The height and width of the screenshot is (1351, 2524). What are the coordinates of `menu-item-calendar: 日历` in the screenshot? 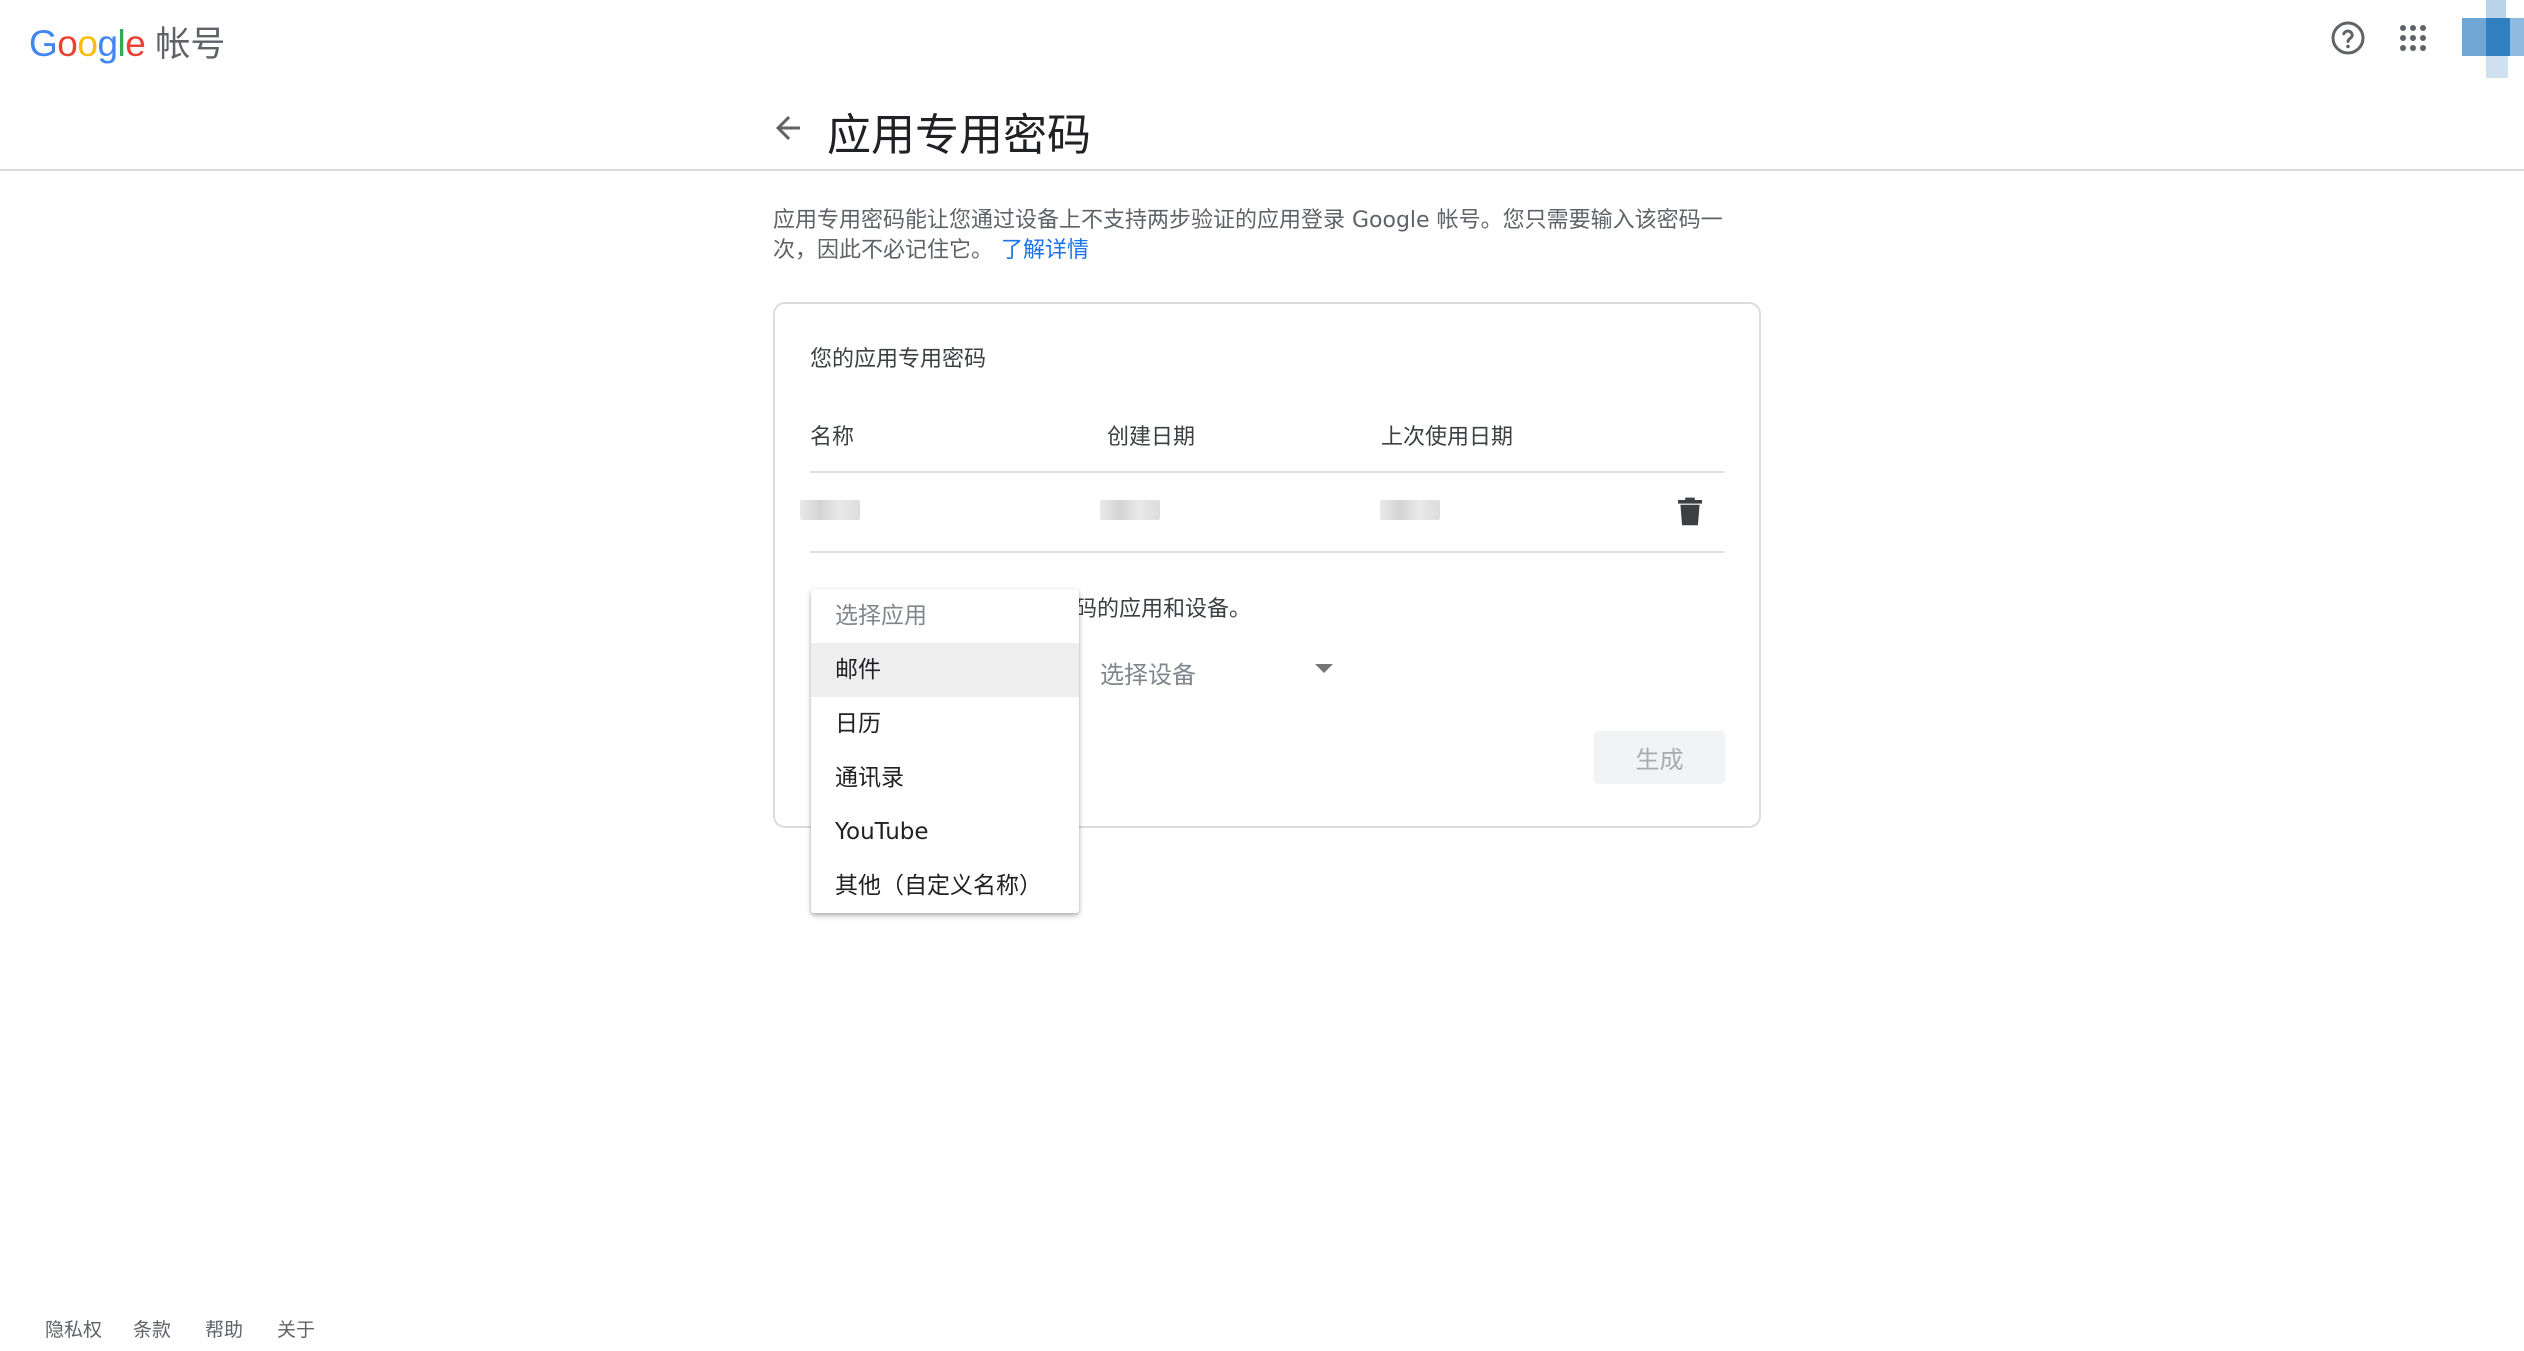 It's located at (945, 724).